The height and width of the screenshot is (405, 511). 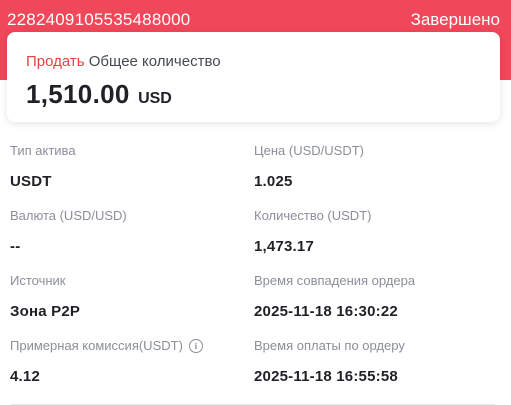 What do you see at coordinates (43, 150) in the screenshot?
I see `field-label: Тип актива` at bounding box center [43, 150].